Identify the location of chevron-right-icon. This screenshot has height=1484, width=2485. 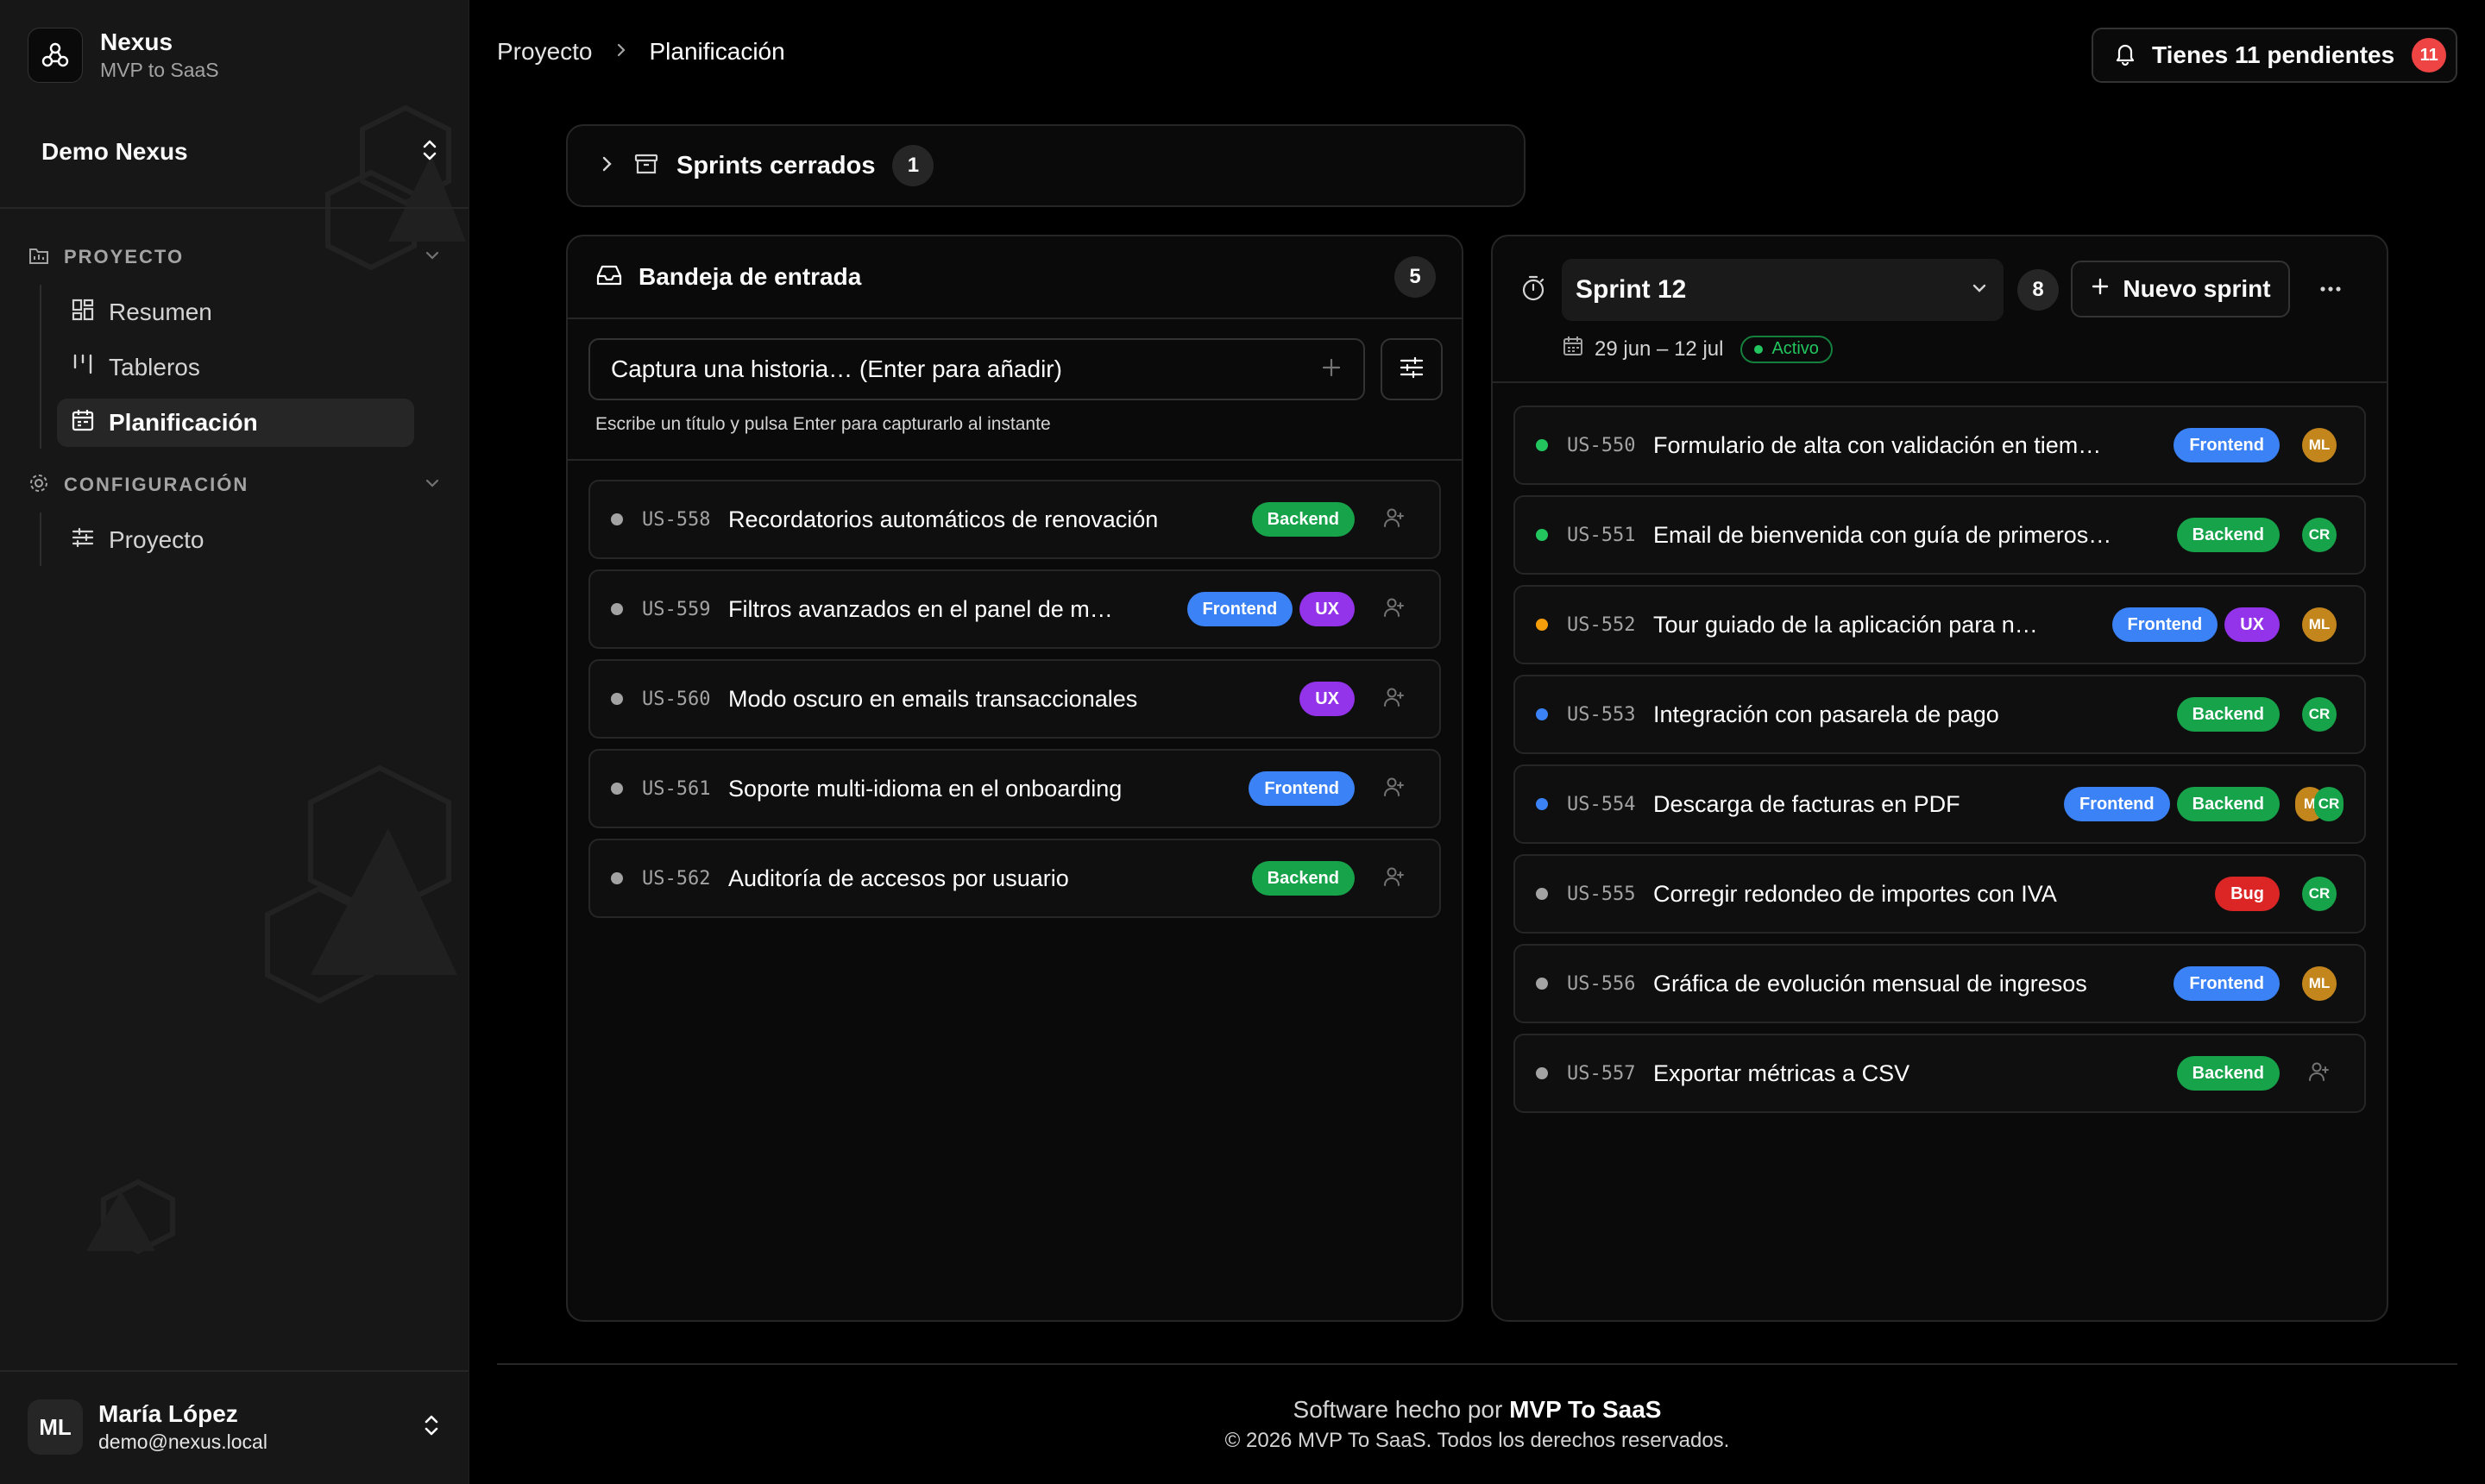
(607, 167).